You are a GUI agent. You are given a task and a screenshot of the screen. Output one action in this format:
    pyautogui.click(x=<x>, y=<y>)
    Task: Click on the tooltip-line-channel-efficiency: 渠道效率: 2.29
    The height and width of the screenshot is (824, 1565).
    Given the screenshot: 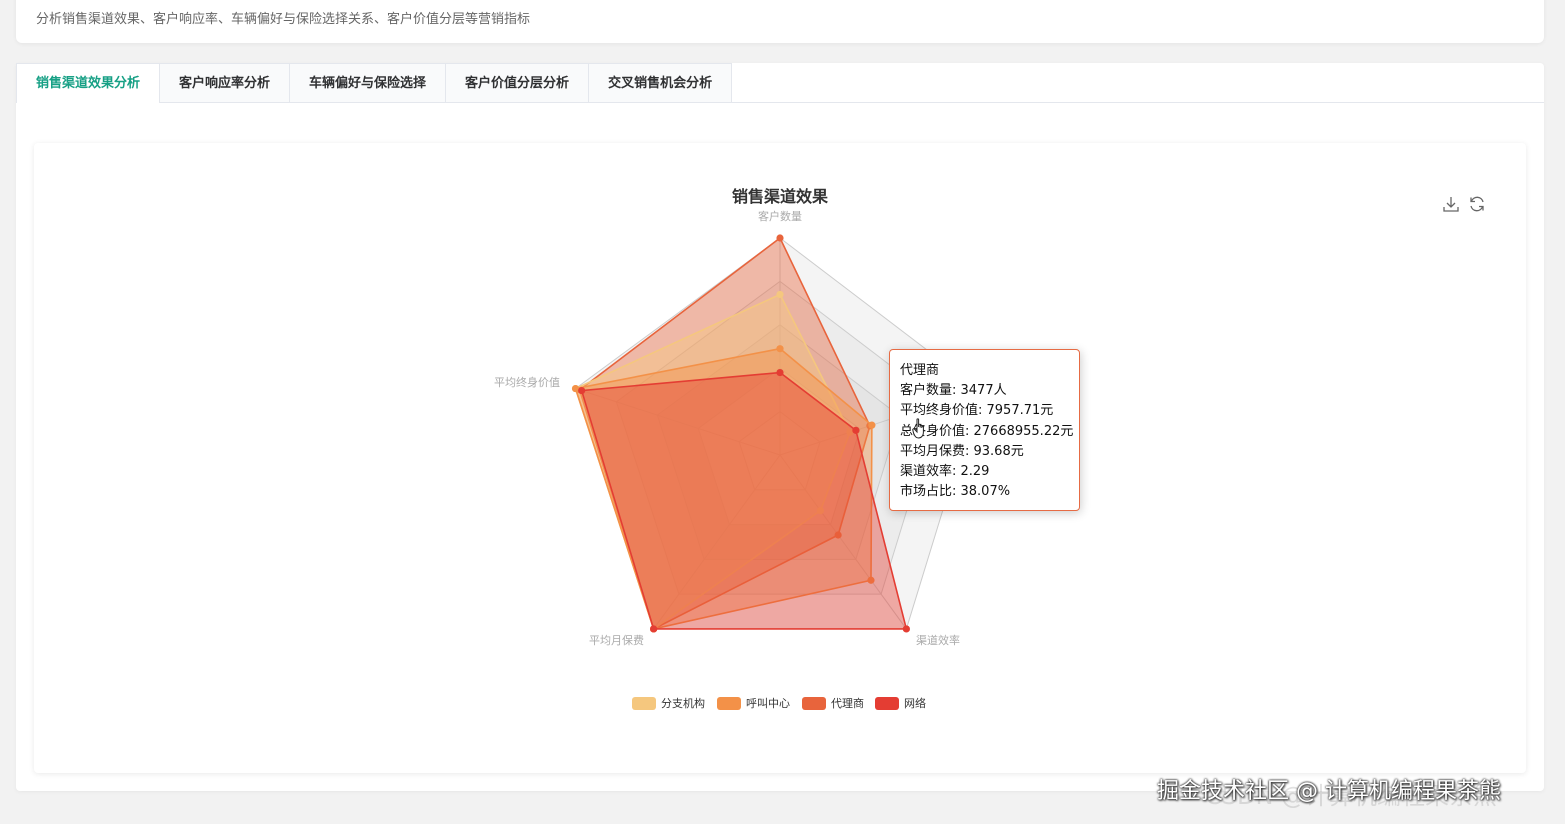 What is the action you would take?
    pyautogui.click(x=945, y=472)
    